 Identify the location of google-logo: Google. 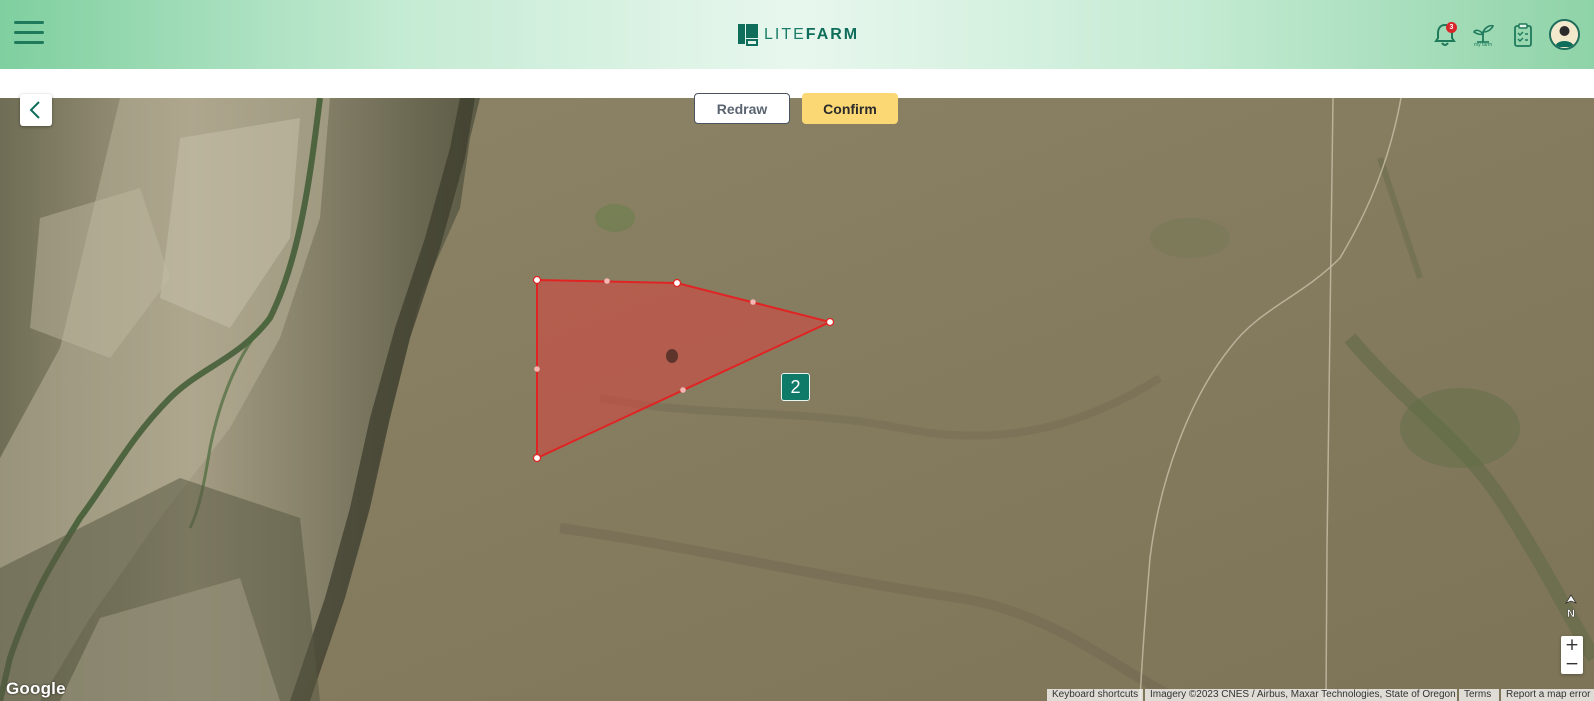
(36, 688).